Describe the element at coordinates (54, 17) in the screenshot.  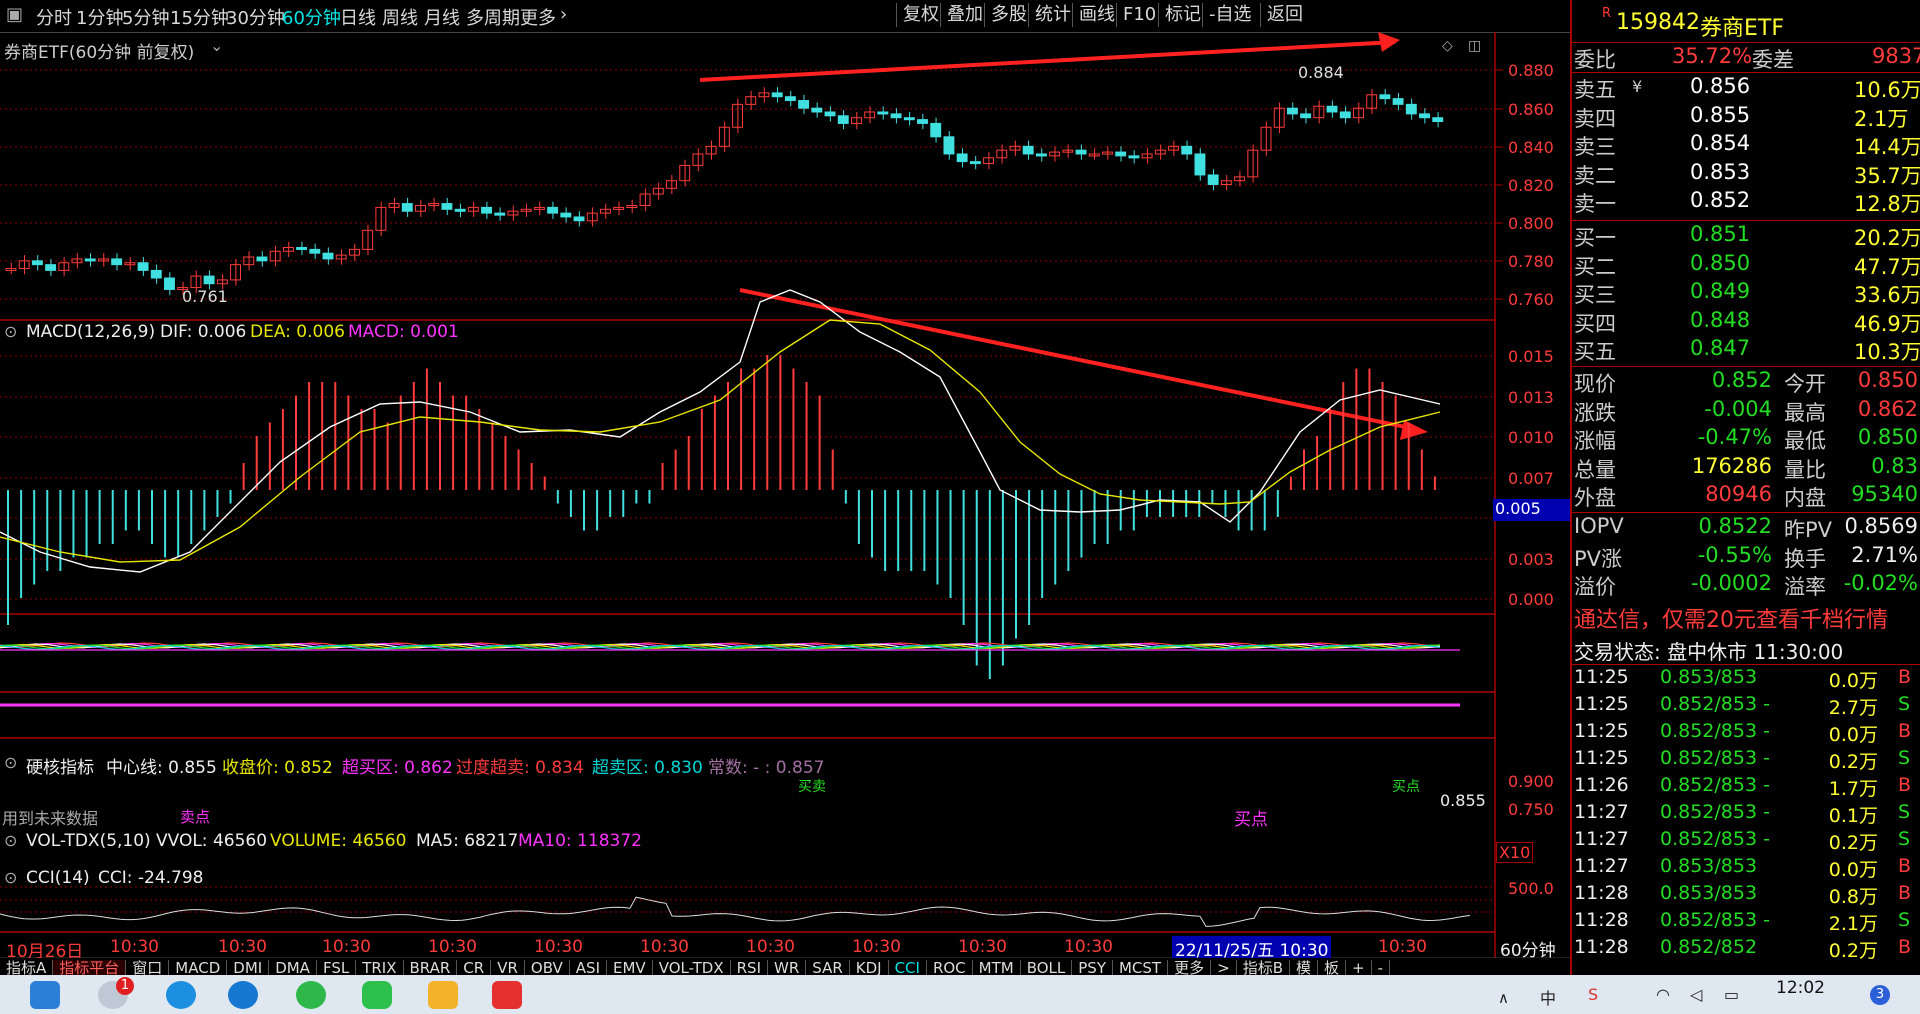
I see `tf-intraday: 分时` at that location.